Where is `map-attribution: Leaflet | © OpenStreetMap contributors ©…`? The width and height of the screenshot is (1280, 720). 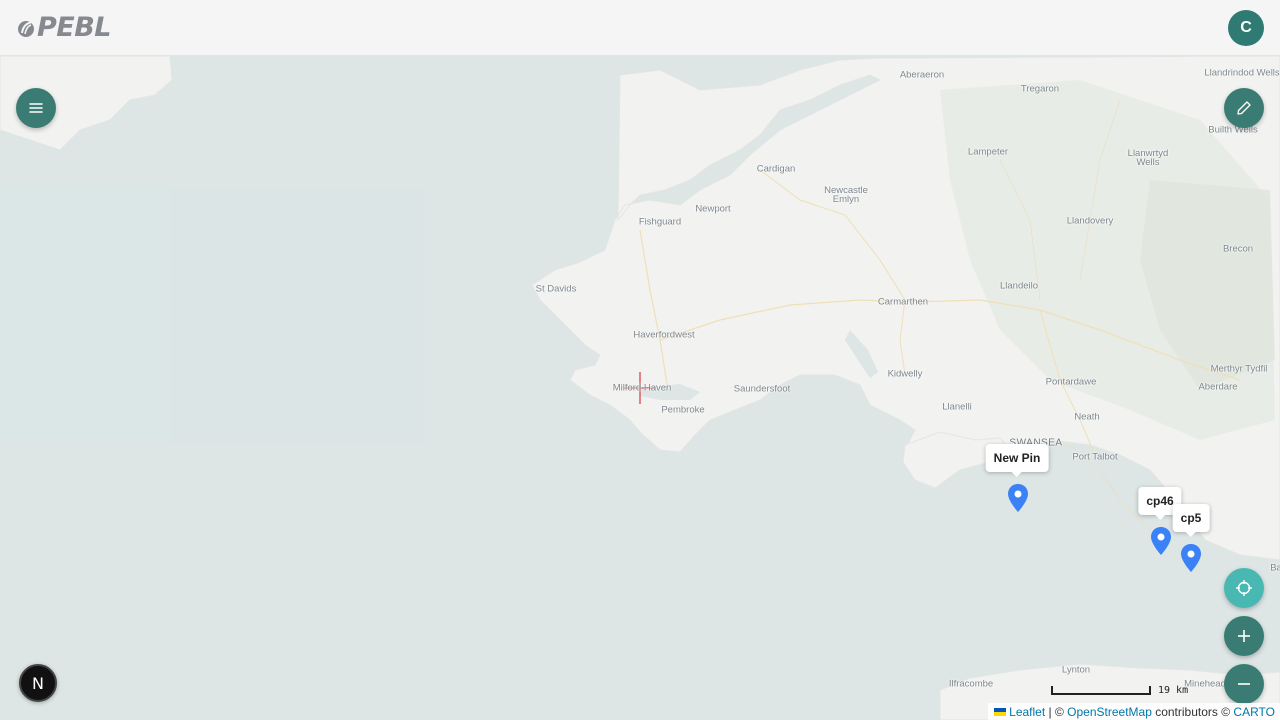 map-attribution: Leaflet | © OpenStreetMap contributors ©… is located at coordinates (1134, 711).